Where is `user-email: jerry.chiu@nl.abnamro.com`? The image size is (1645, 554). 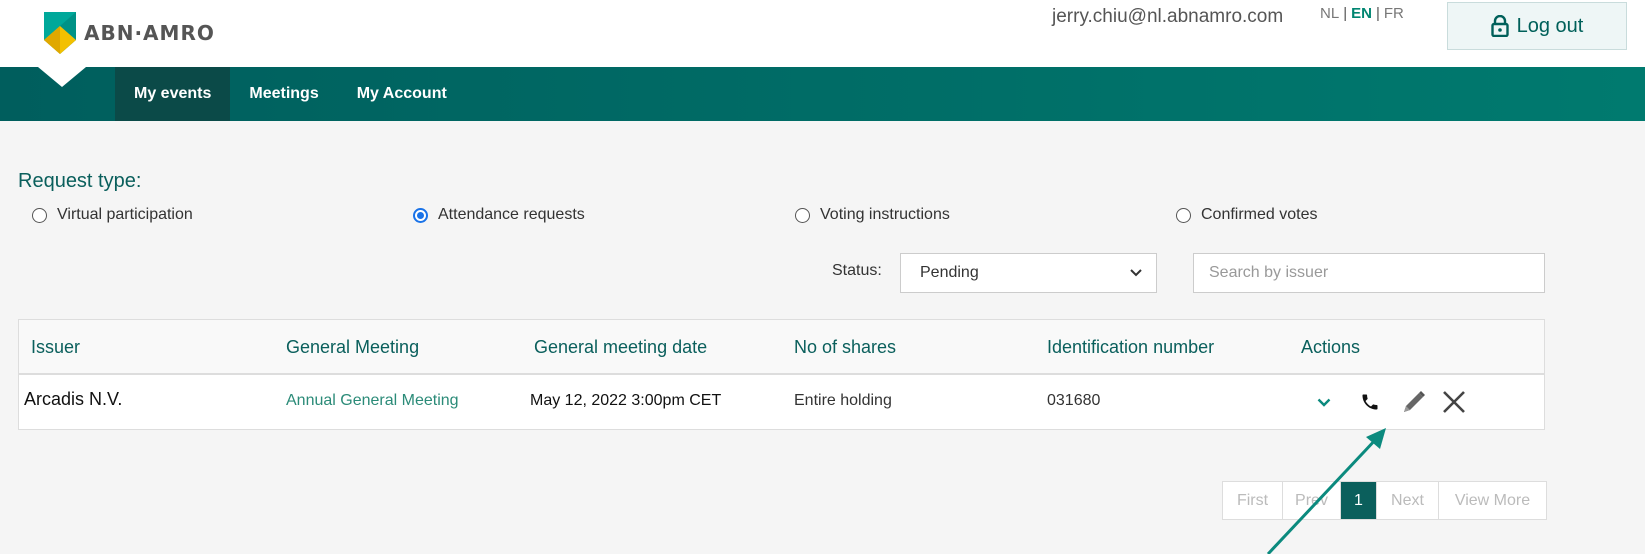 user-email: jerry.chiu@nl.abnamro.com is located at coordinates (1168, 16).